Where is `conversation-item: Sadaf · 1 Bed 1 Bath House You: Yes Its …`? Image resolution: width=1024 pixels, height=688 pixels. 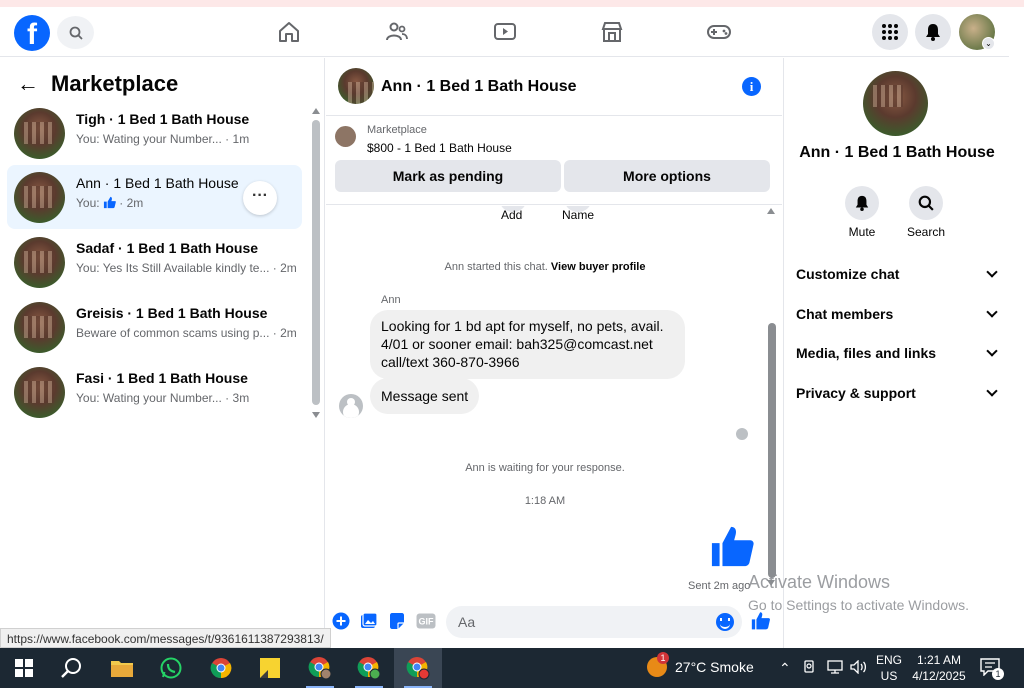
conversation-item: Sadaf · 1 Bed 1 Bath House You: Yes Its … is located at coordinates (154, 262).